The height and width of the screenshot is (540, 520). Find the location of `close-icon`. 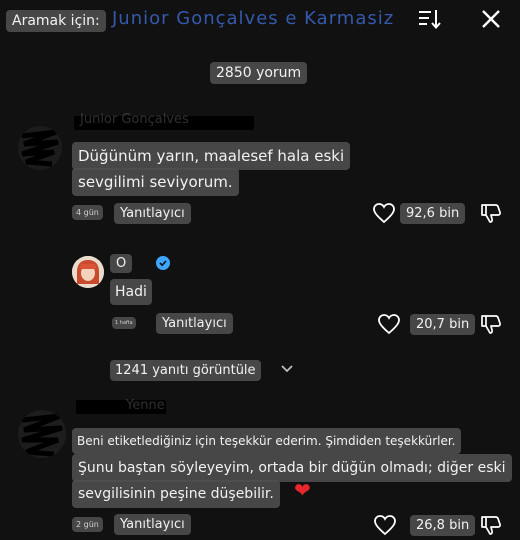

close-icon is located at coordinates (491, 19).